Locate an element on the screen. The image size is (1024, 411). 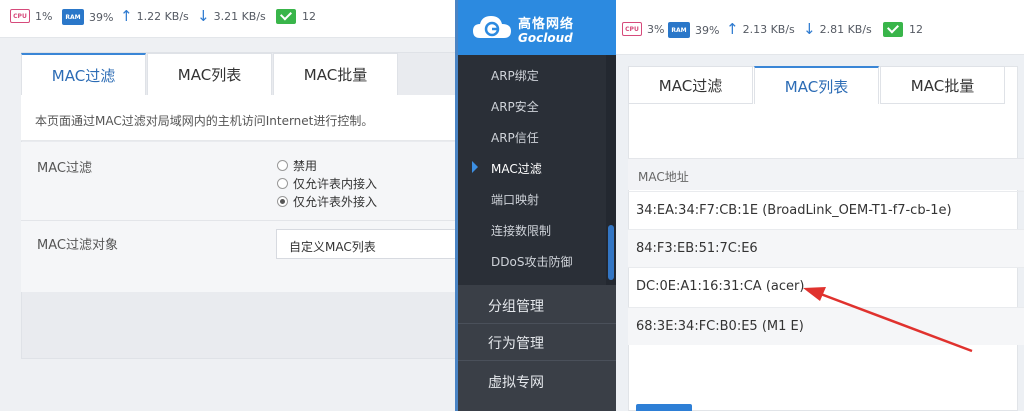
filter-radio-group: 禁用 仅允许表内接入 仅允许表外接入 is located at coordinates (327, 183).